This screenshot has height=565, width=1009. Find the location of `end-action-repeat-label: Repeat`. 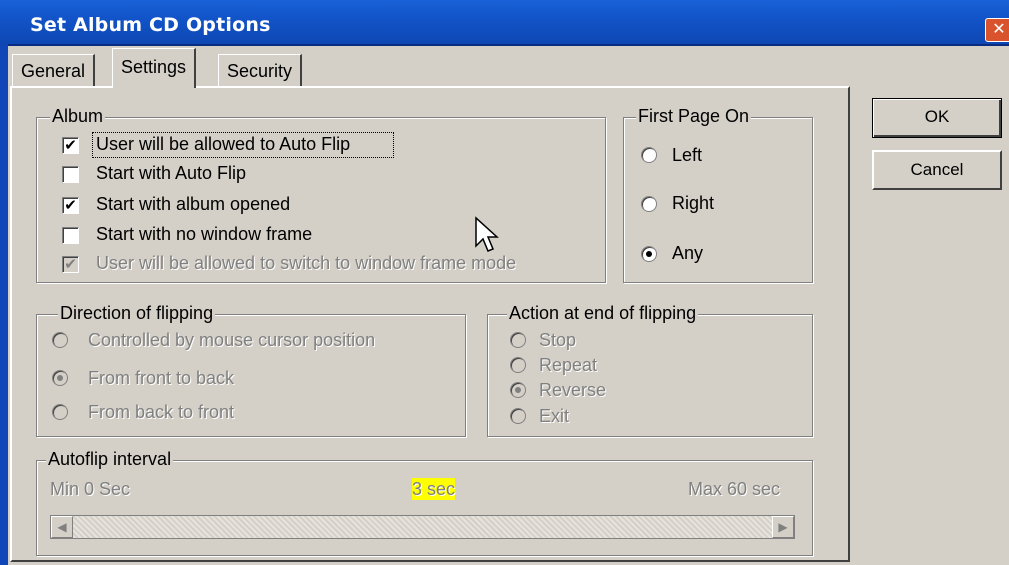

end-action-repeat-label: Repeat is located at coordinates (568, 365).